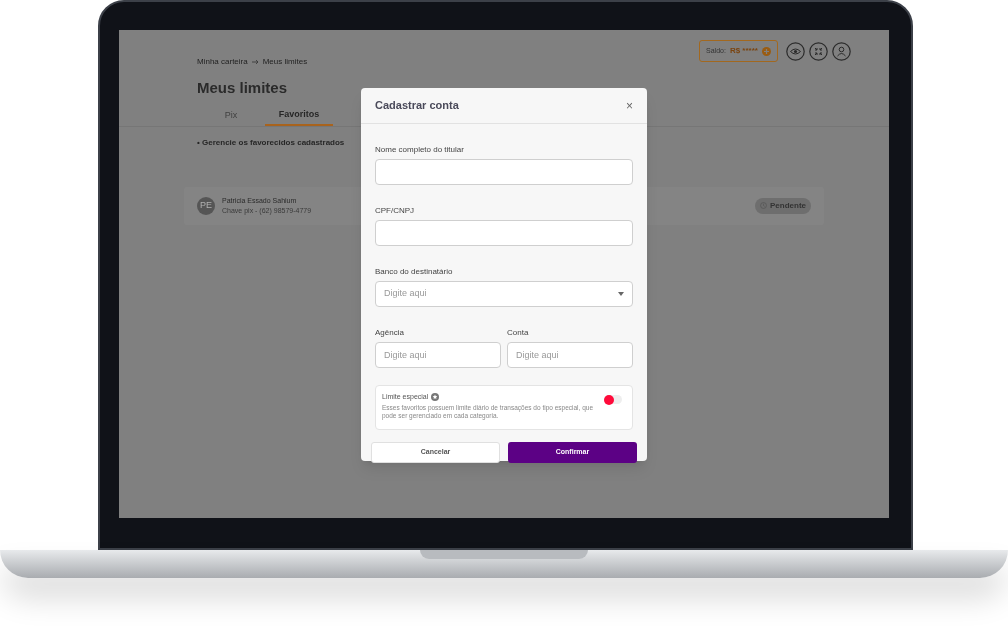  What do you see at coordinates (420, 149) in the screenshot?
I see `field-label: Nome completo do titular` at bounding box center [420, 149].